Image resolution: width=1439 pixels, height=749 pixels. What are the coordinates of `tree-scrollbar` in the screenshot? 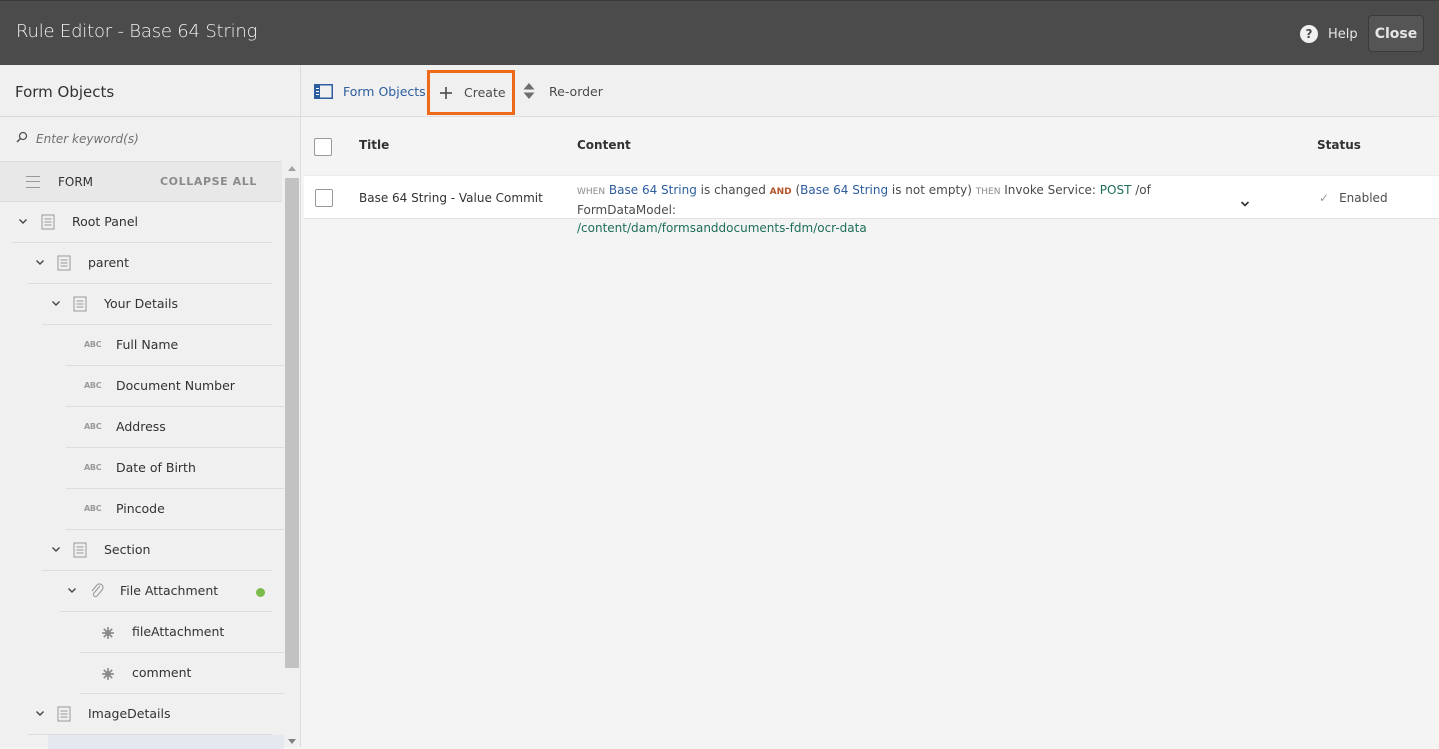 It's located at (292, 454).